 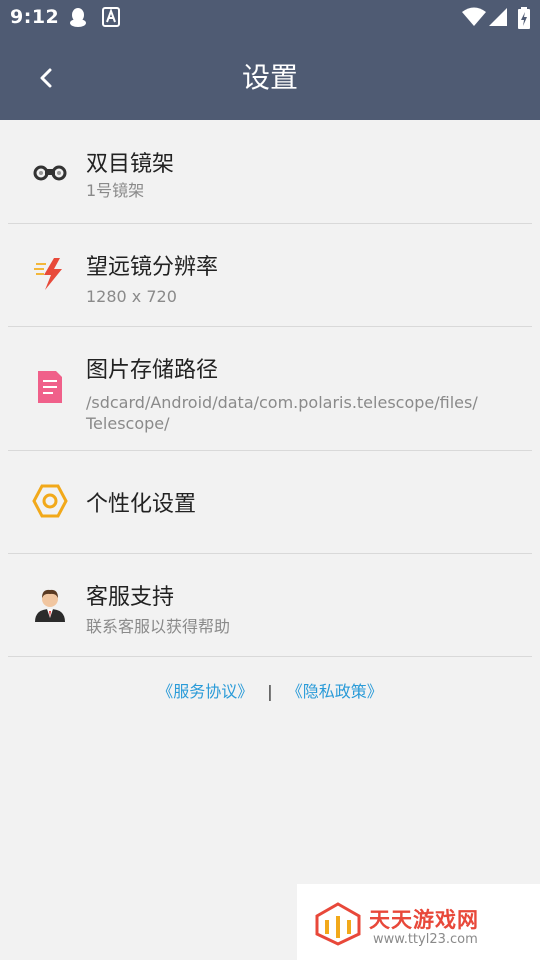 What do you see at coordinates (498, 19) in the screenshot?
I see `signal-icon` at bounding box center [498, 19].